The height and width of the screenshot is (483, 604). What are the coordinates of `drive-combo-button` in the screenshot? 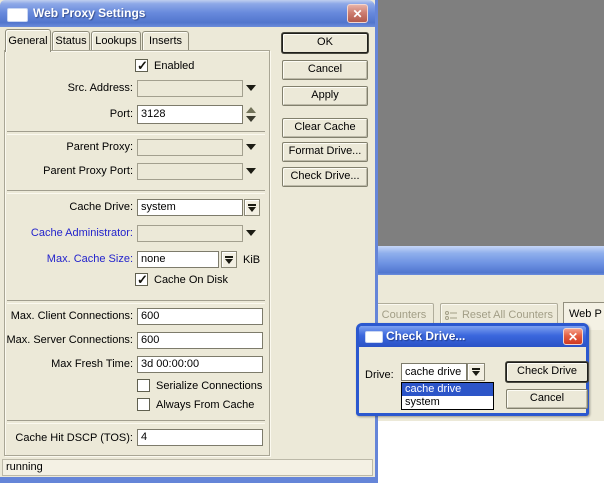 It's located at (476, 372).